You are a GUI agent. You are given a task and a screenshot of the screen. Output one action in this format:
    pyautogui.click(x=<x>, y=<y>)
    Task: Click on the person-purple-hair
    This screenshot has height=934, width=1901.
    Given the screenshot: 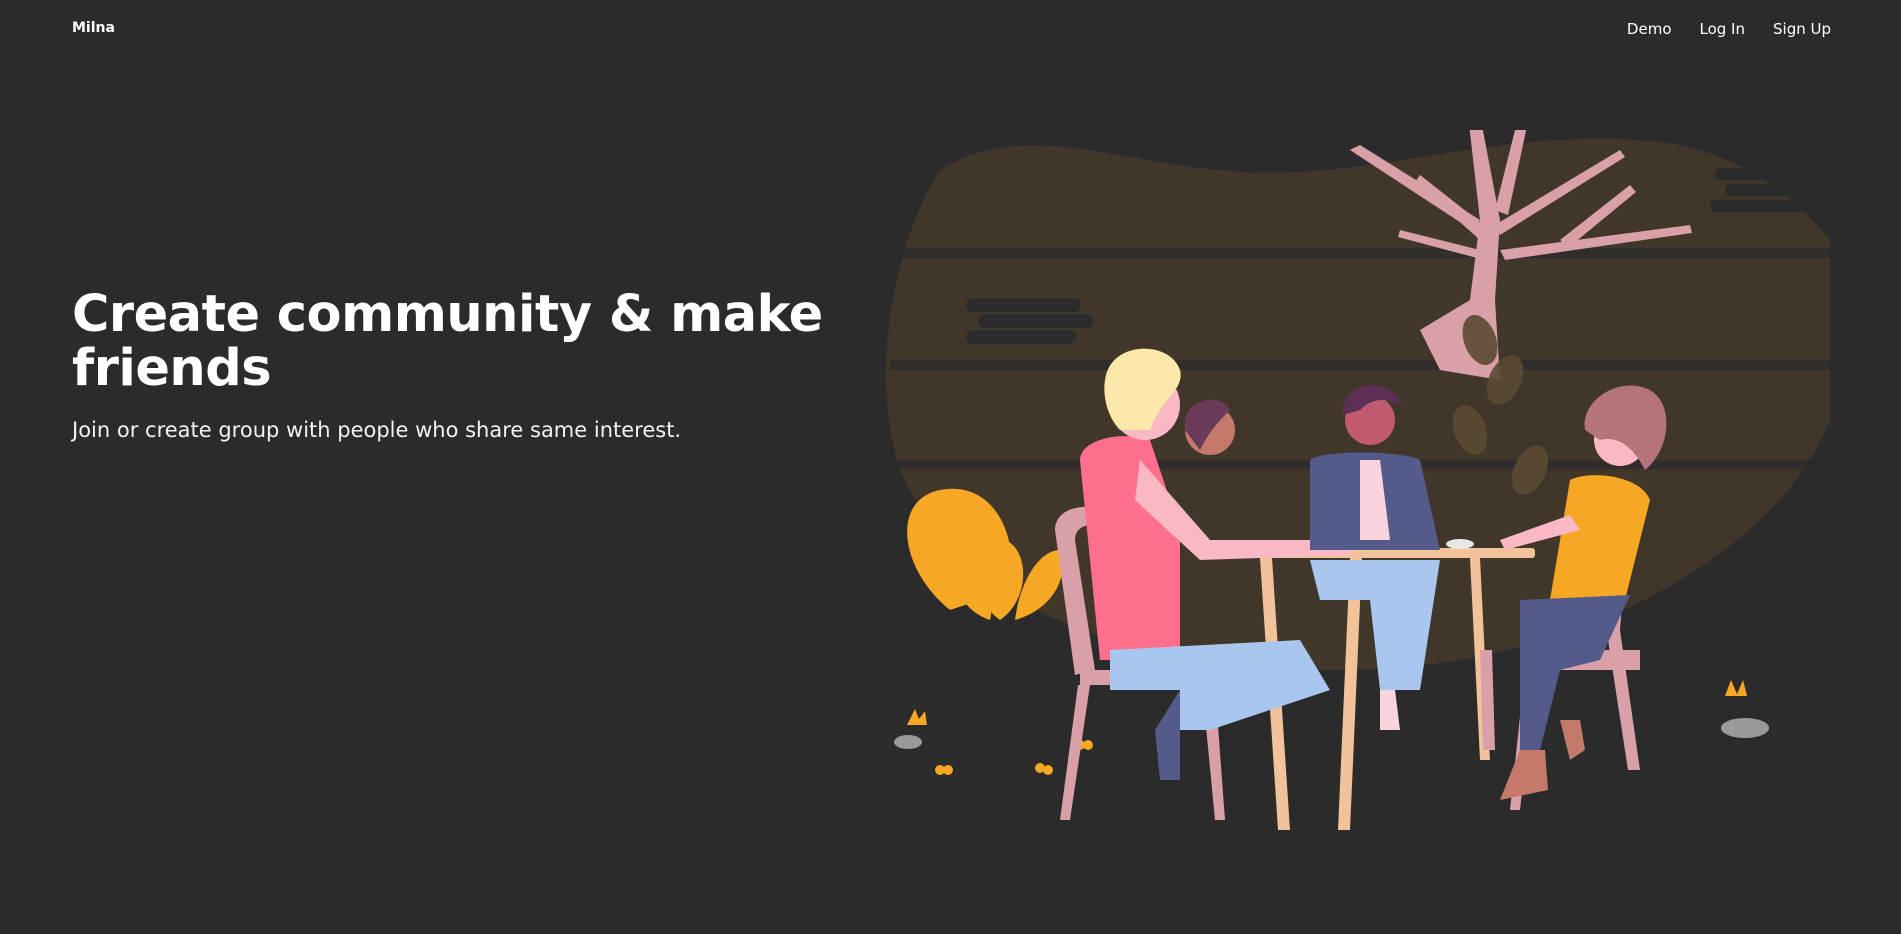 What is the action you would take?
    pyautogui.click(x=1209, y=427)
    